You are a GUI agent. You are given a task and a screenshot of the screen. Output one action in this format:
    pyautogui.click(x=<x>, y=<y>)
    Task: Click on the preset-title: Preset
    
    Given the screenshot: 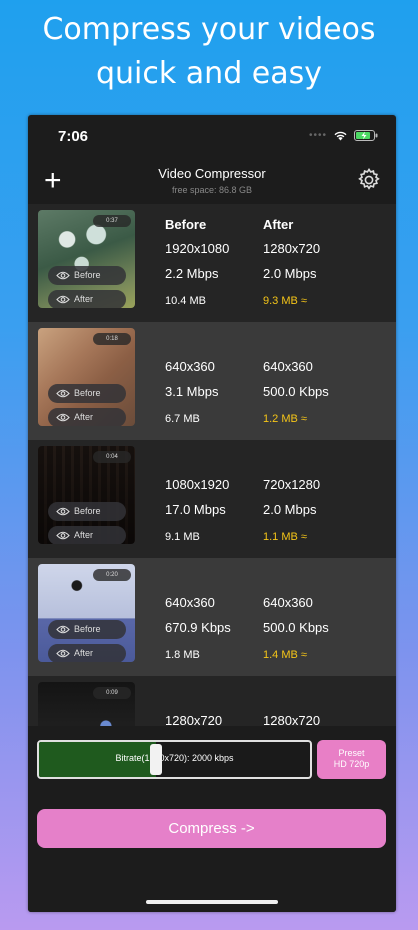 What is the action you would take?
    pyautogui.click(x=351, y=753)
    